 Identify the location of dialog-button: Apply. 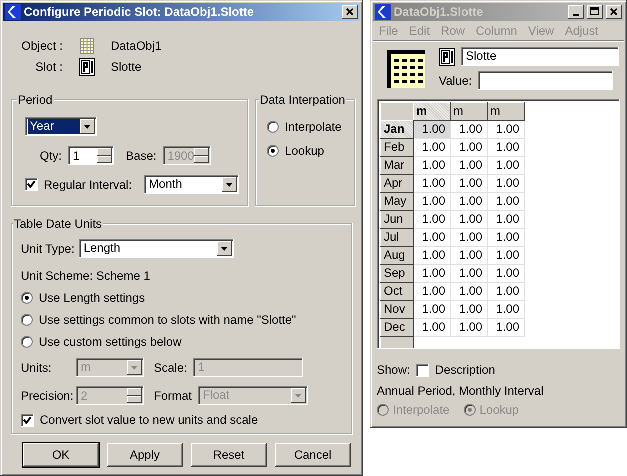
(145, 455).